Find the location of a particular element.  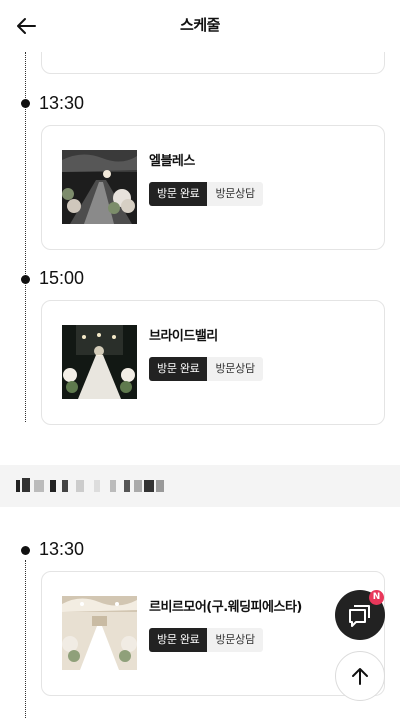

venue-name: 엘블레스 is located at coordinates (172, 161).